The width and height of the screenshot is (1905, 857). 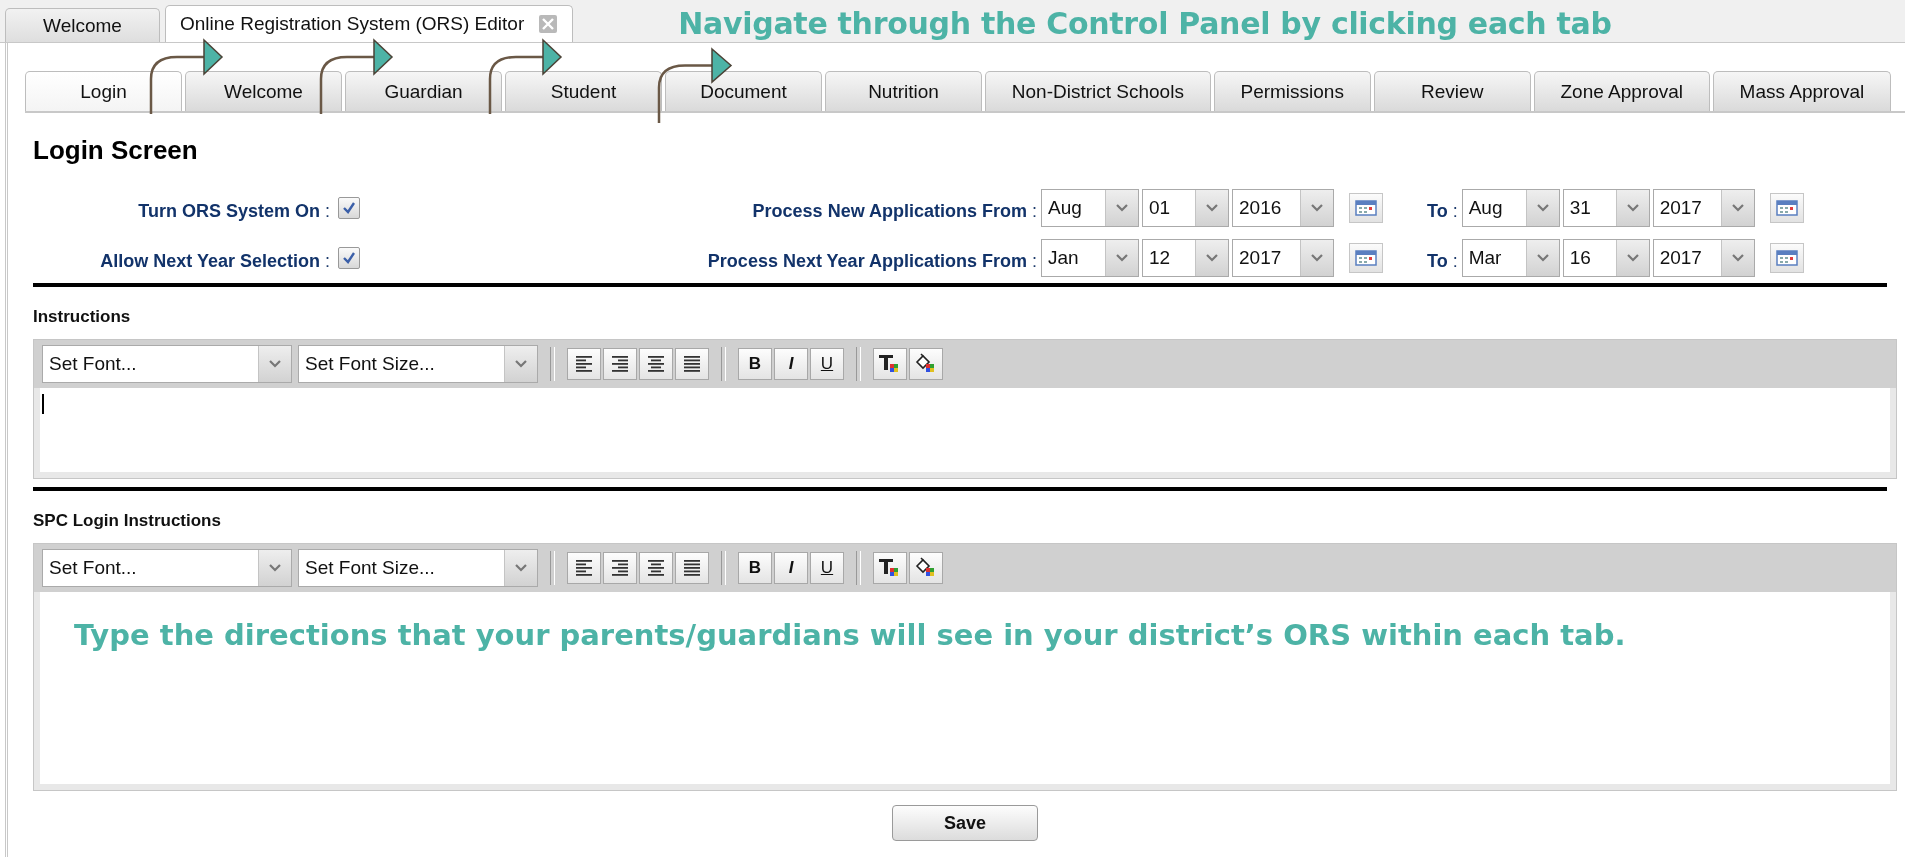 I want to click on section-label: SPC Login Instructions, so click(x=127, y=521).